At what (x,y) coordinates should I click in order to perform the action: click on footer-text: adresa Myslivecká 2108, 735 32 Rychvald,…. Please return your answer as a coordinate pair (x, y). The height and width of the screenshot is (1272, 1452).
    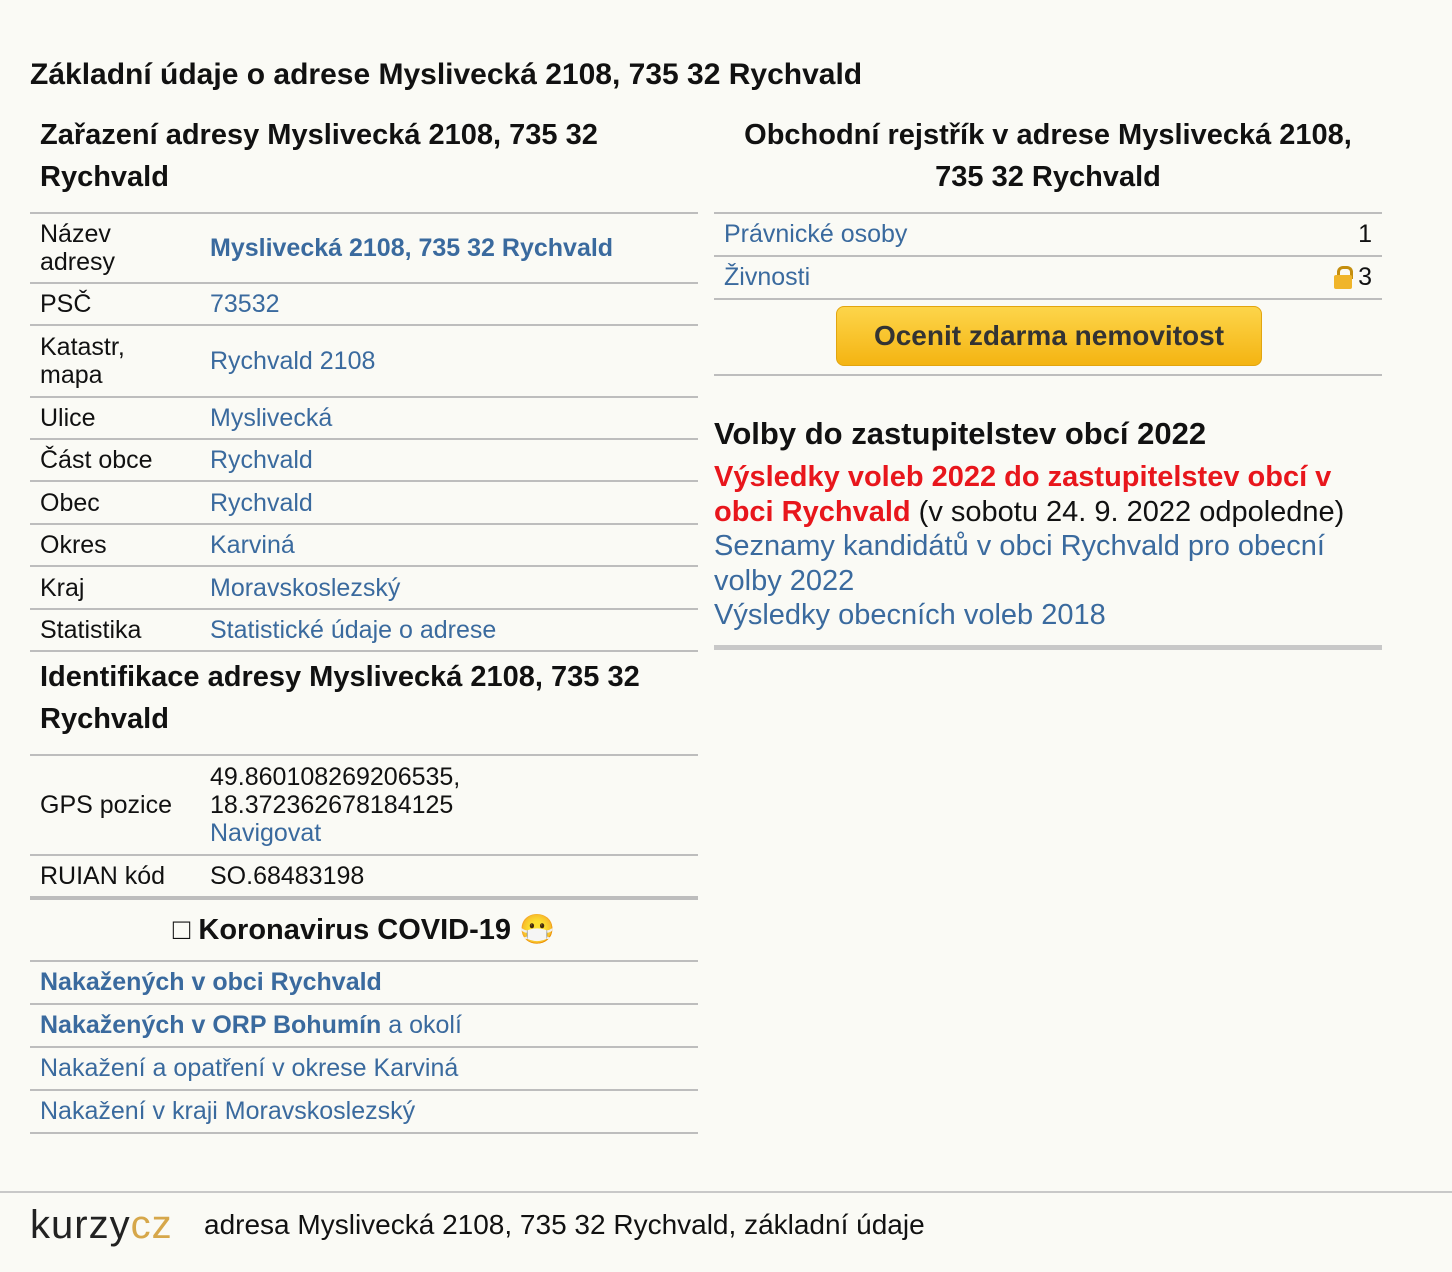
    Looking at the image, I should click on (564, 1224).